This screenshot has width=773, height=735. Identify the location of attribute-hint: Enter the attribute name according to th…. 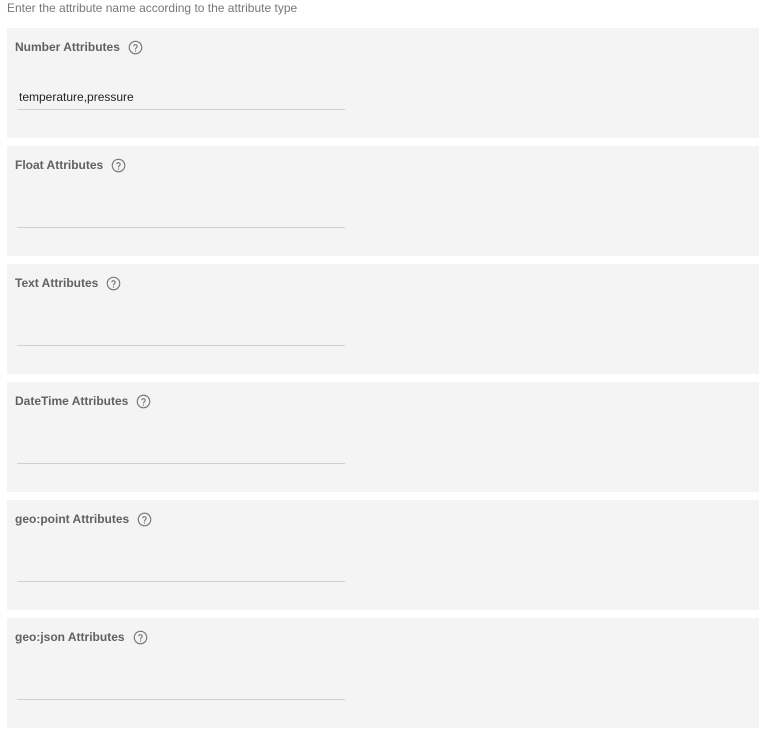
(152, 8).